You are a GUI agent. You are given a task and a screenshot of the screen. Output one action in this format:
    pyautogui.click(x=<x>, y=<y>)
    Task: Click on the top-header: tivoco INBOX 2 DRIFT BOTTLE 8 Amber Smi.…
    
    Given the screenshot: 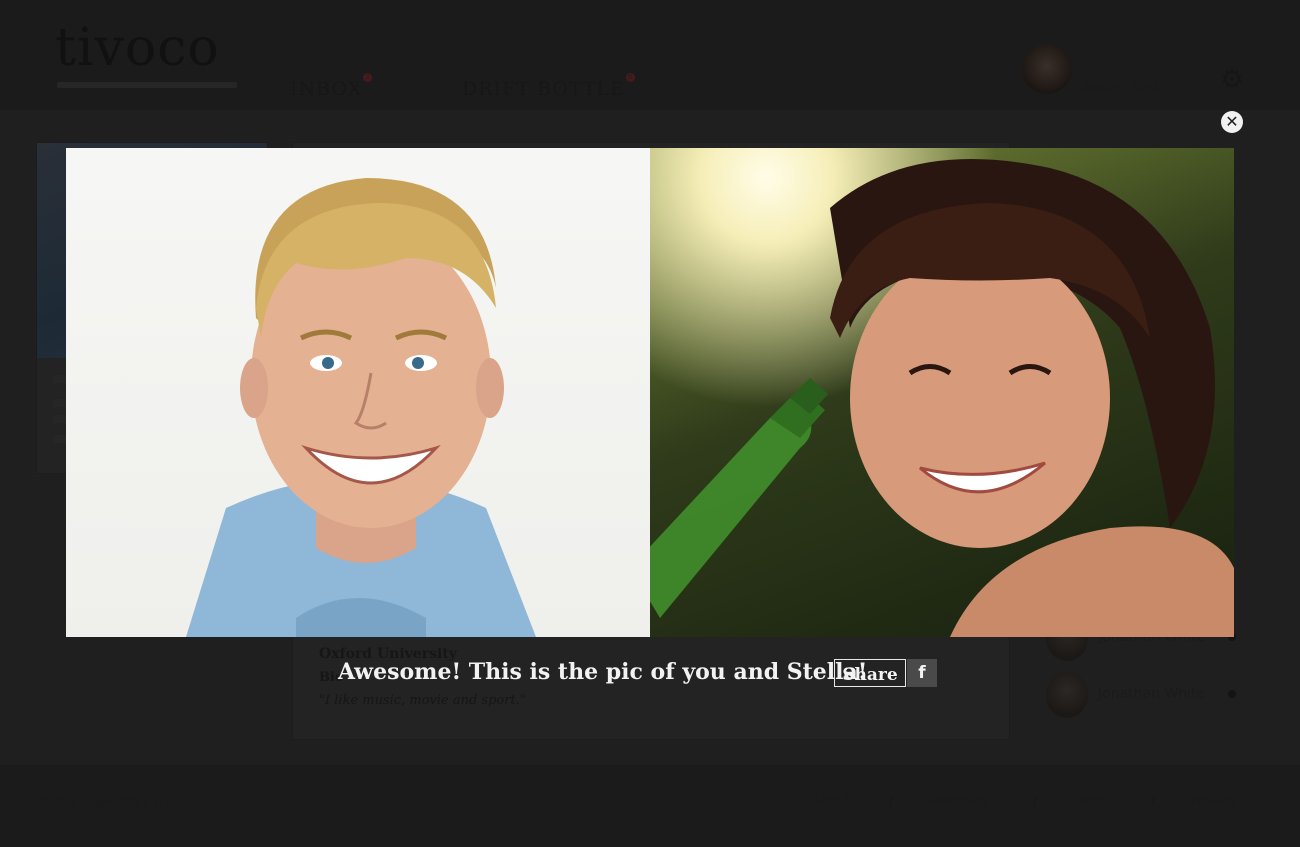 What is the action you would take?
    pyautogui.click(x=650, y=55)
    